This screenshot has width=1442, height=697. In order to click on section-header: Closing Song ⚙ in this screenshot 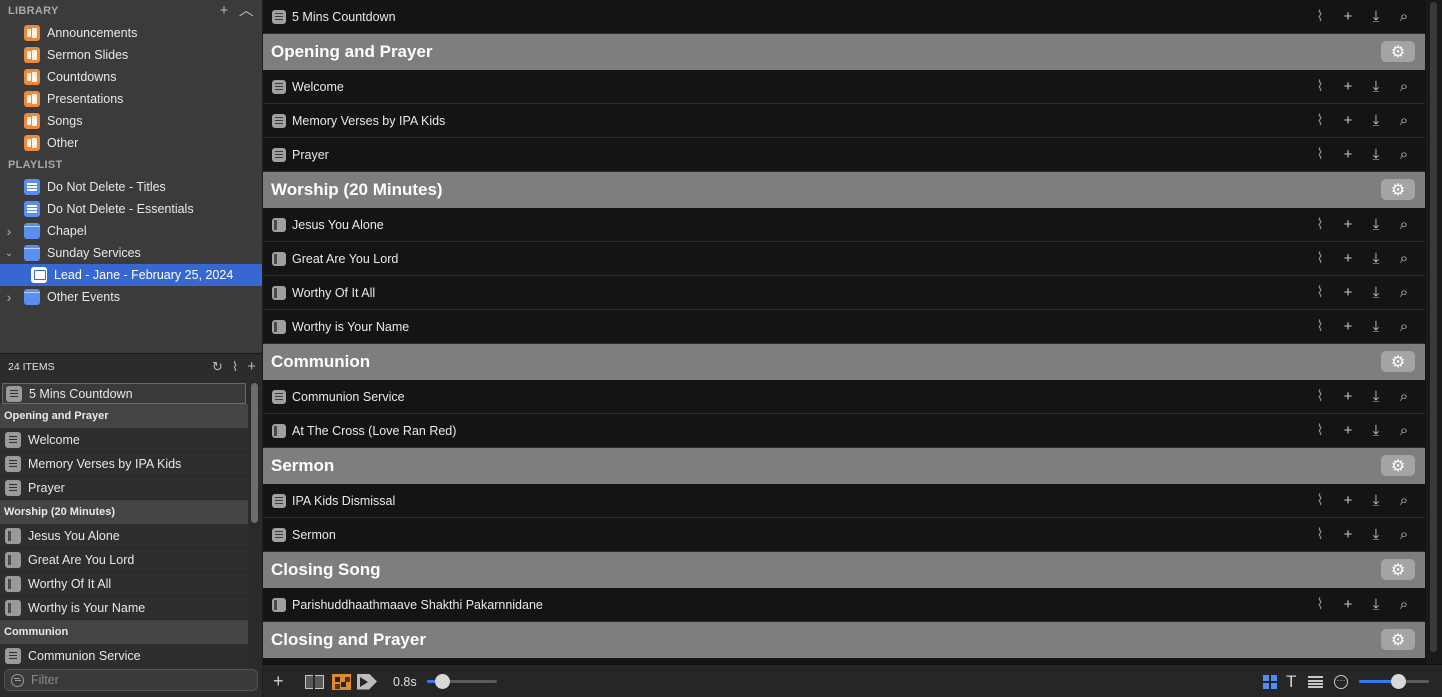, I will do `click(844, 570)`.